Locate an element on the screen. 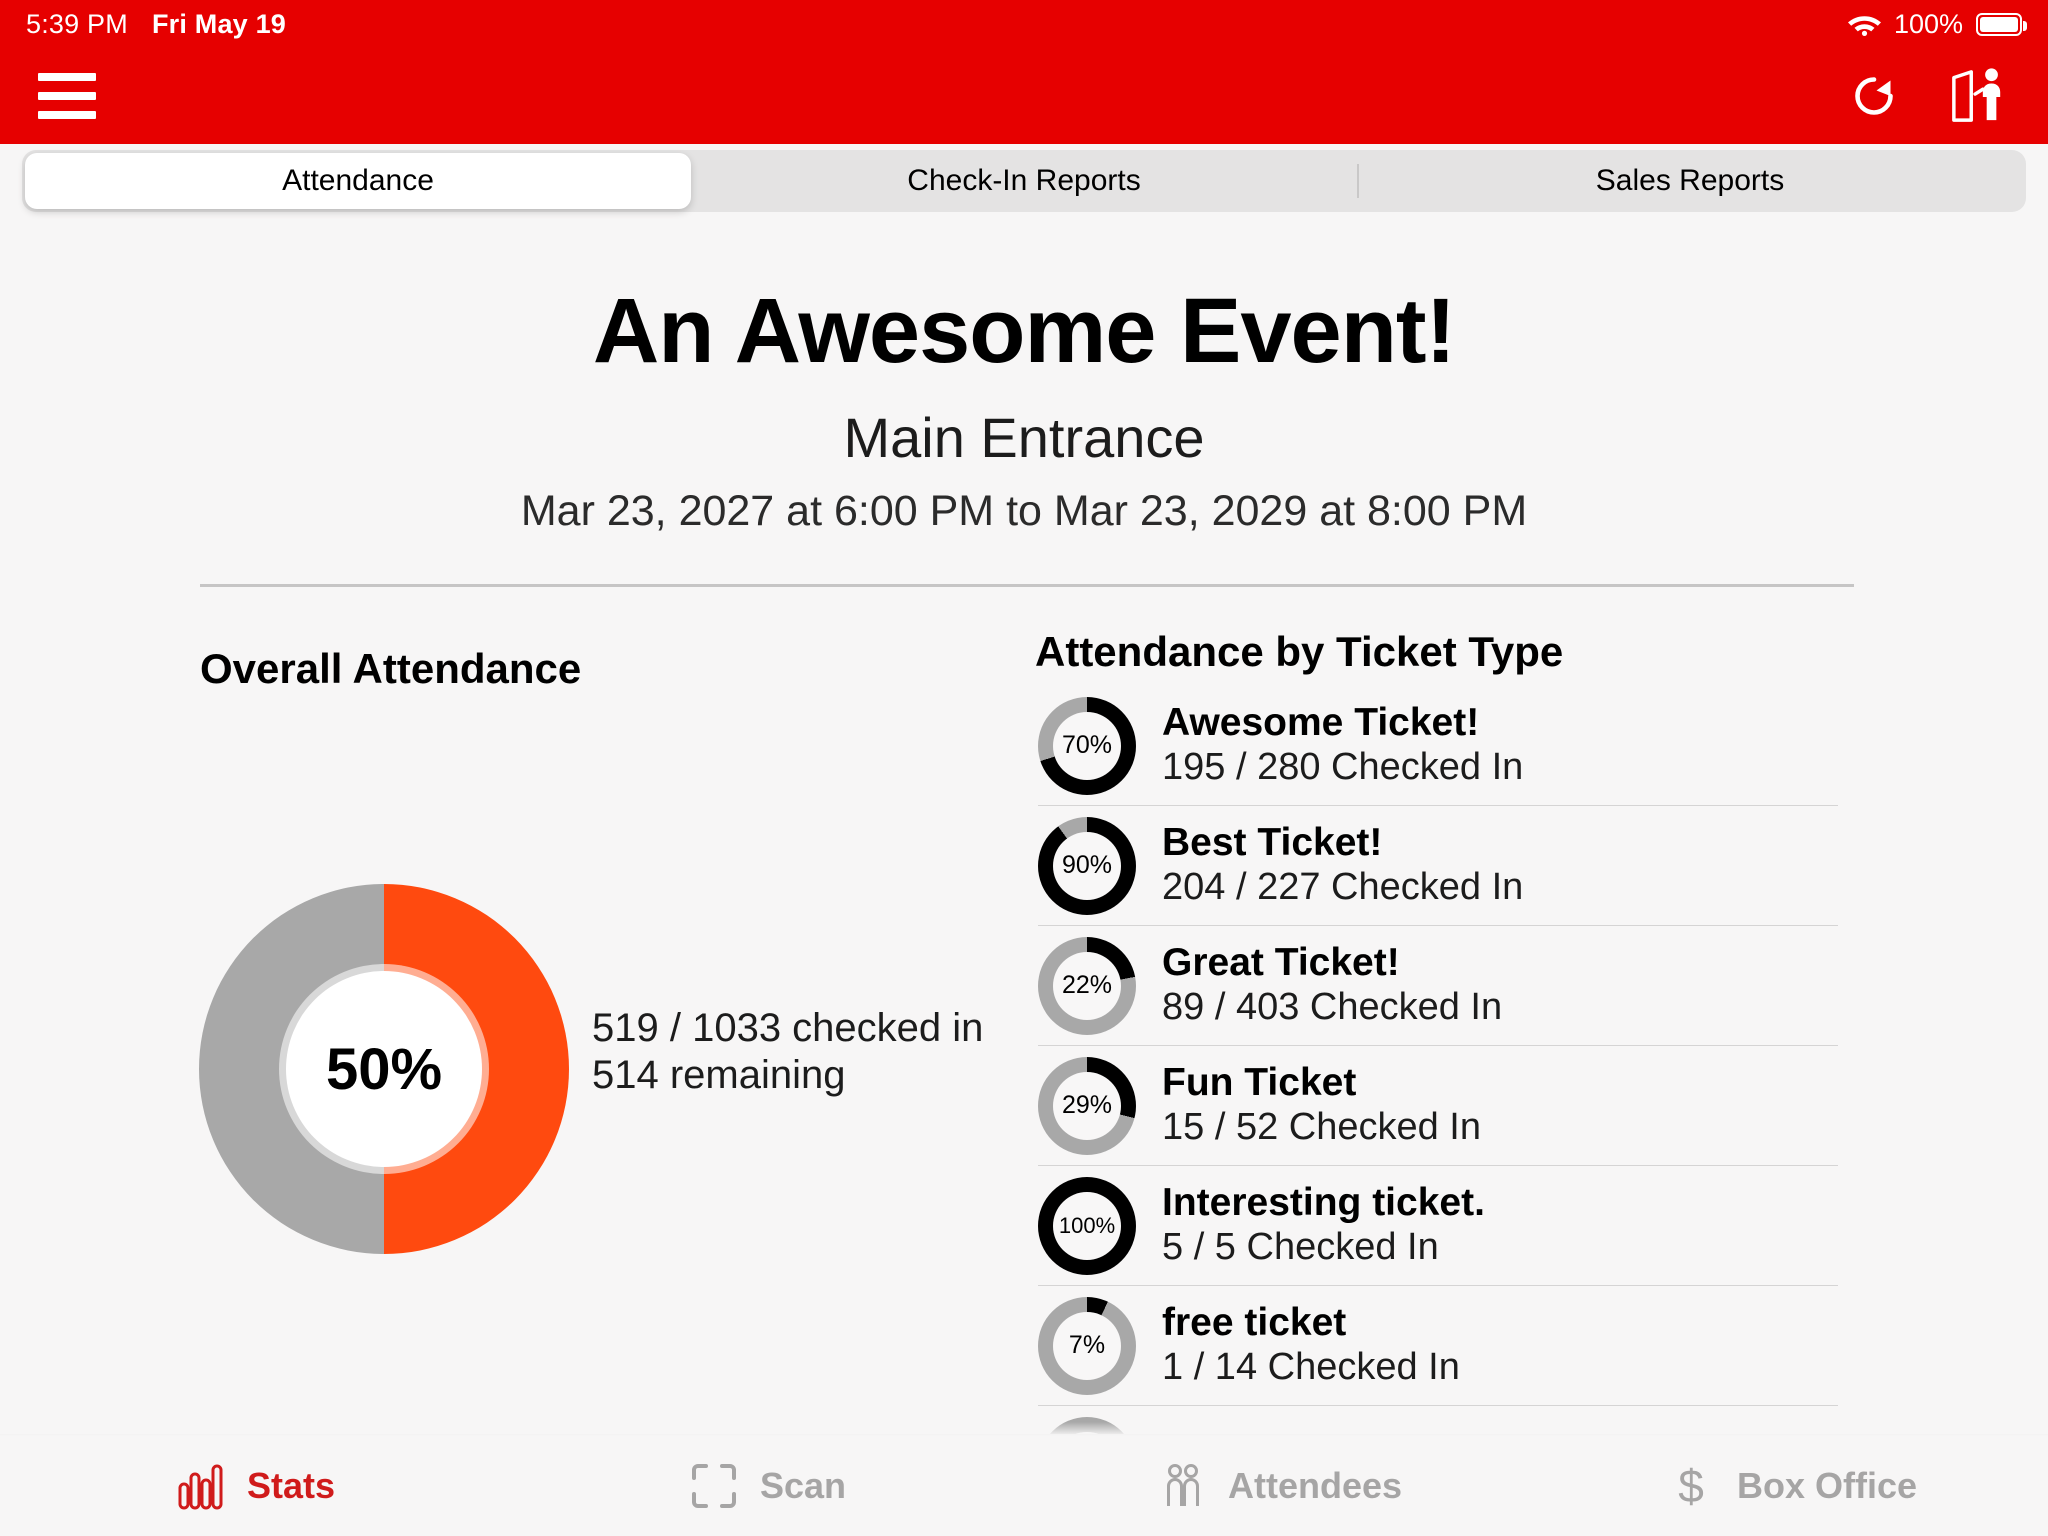  scan-frame-icon is located at coordinates (714, 1486).